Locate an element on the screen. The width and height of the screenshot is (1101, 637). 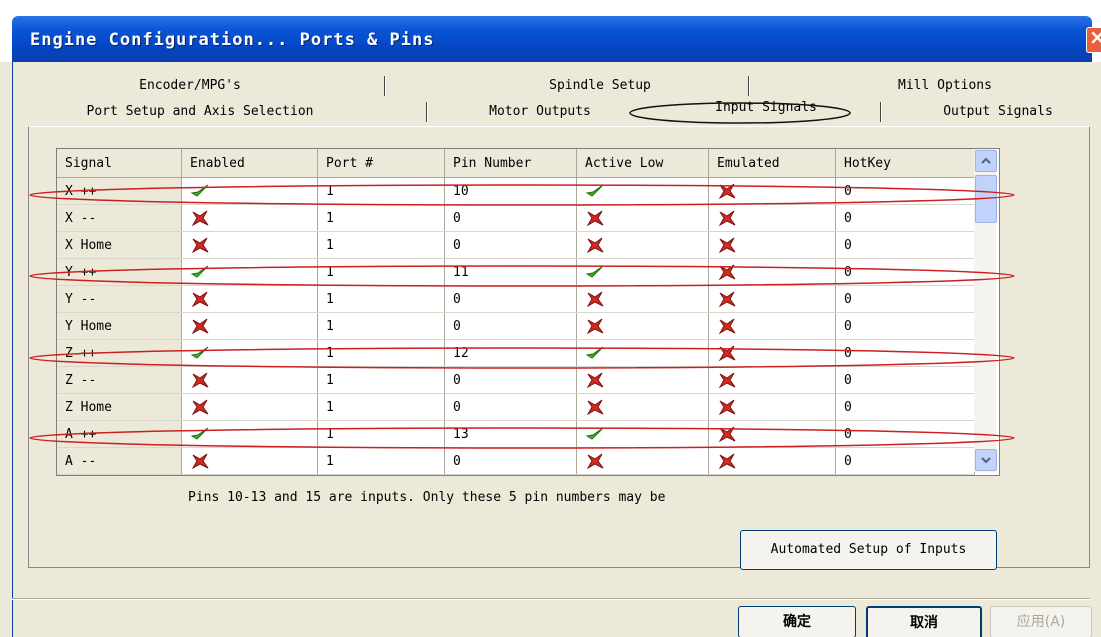
cell-signal: Z Home is located at coordinates (119, 407).